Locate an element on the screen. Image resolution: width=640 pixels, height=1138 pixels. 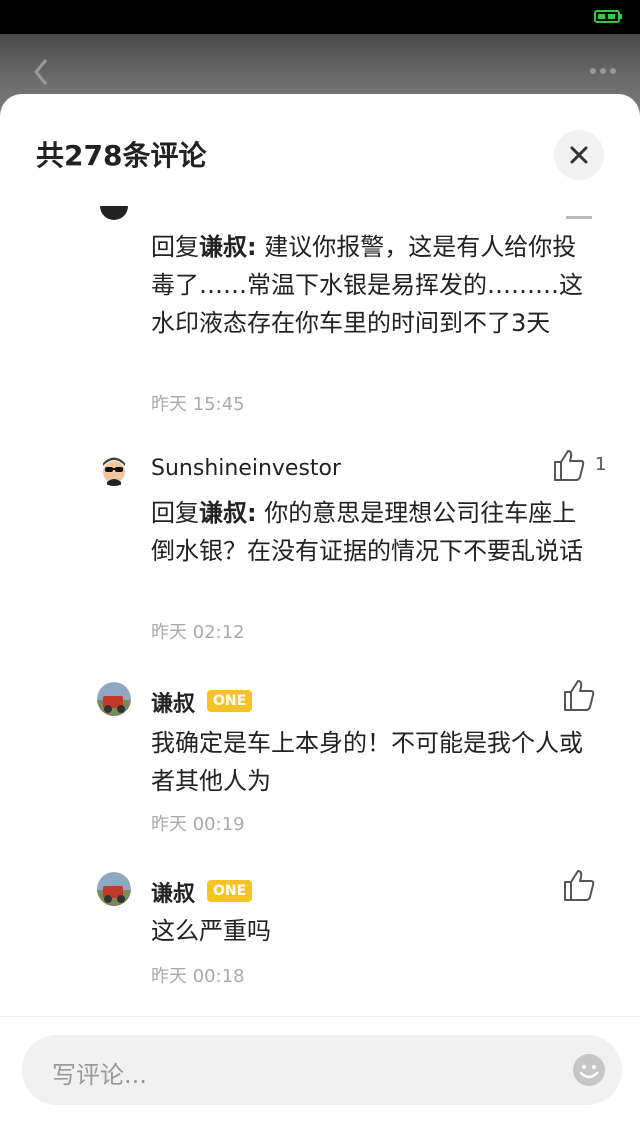
like-count: 1 is located at coordinates (601, 464).